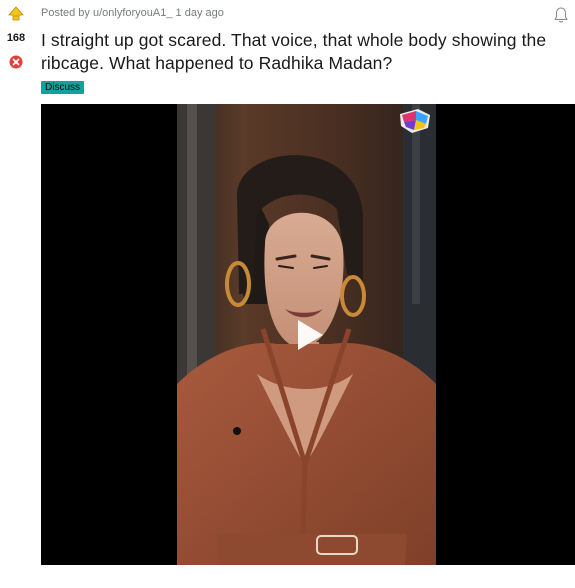 This screenshot has width=575, height=588. Describe the element at coordinates (561, 15) in the screenshot. I see `bell-icon` at that location.